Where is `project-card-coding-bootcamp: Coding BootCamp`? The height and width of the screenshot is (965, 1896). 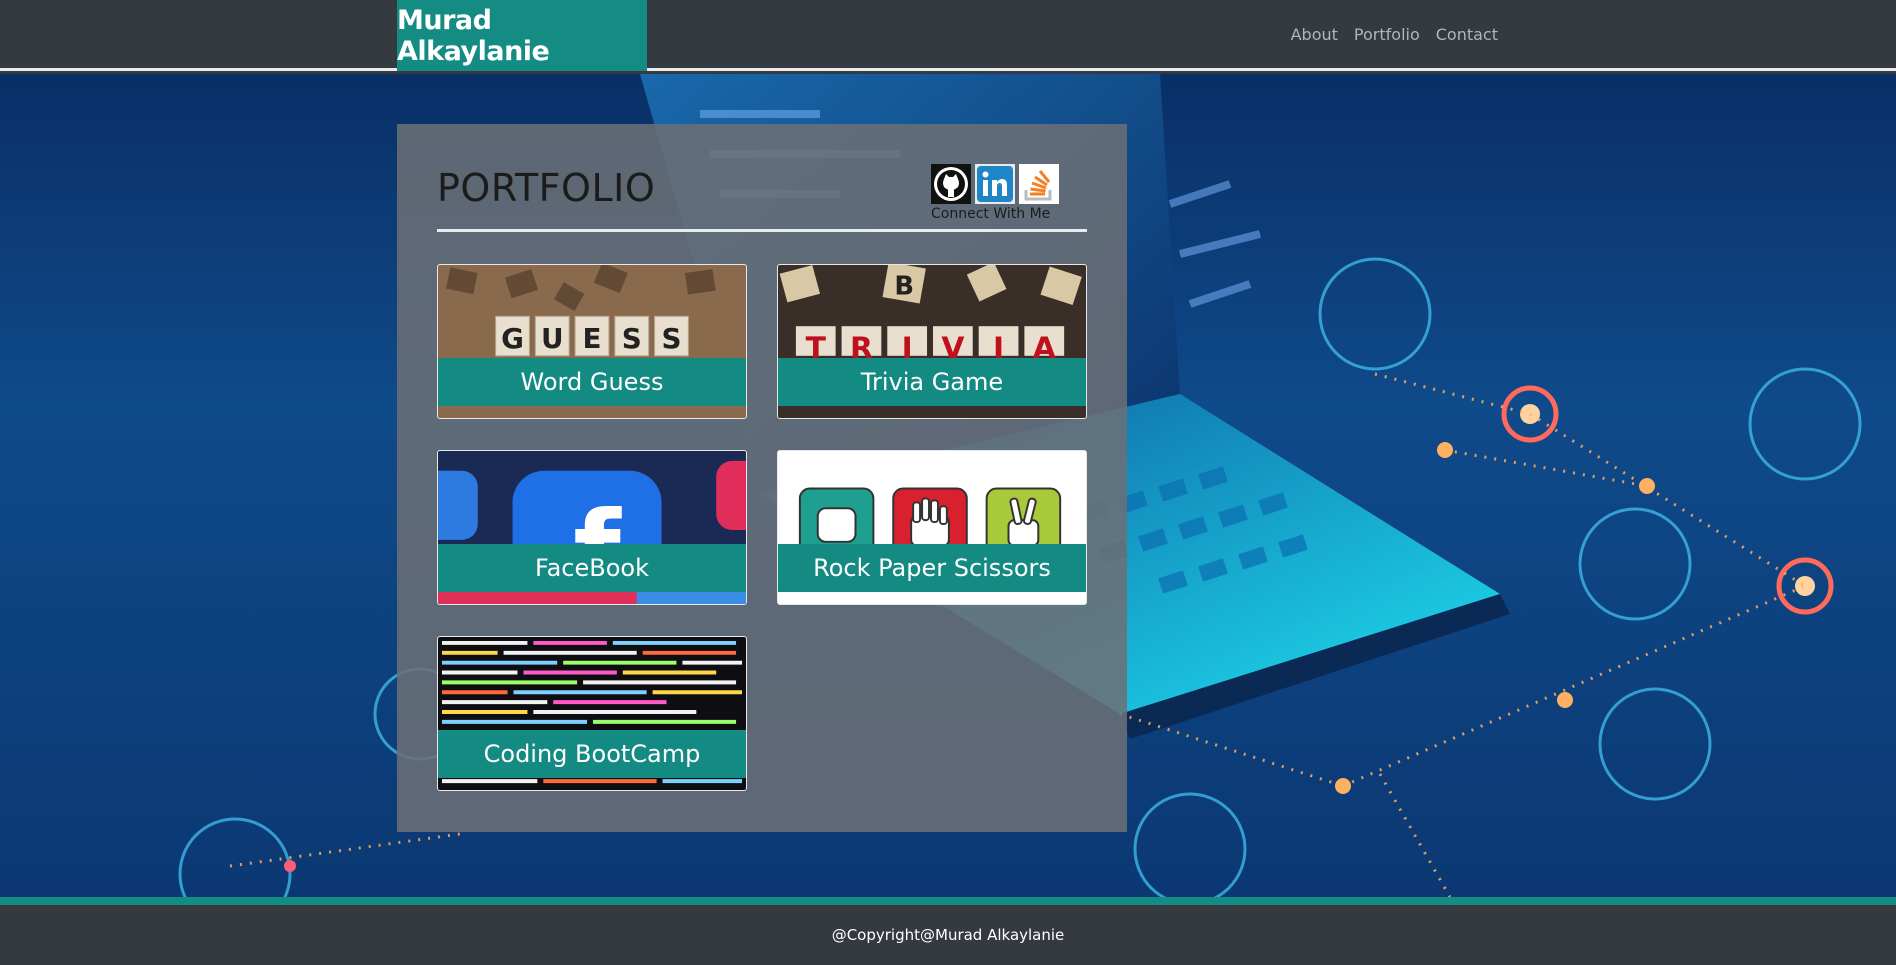 project-card-coding-bootcamp: Coding BootCamp is located at coordinates (592, 713).